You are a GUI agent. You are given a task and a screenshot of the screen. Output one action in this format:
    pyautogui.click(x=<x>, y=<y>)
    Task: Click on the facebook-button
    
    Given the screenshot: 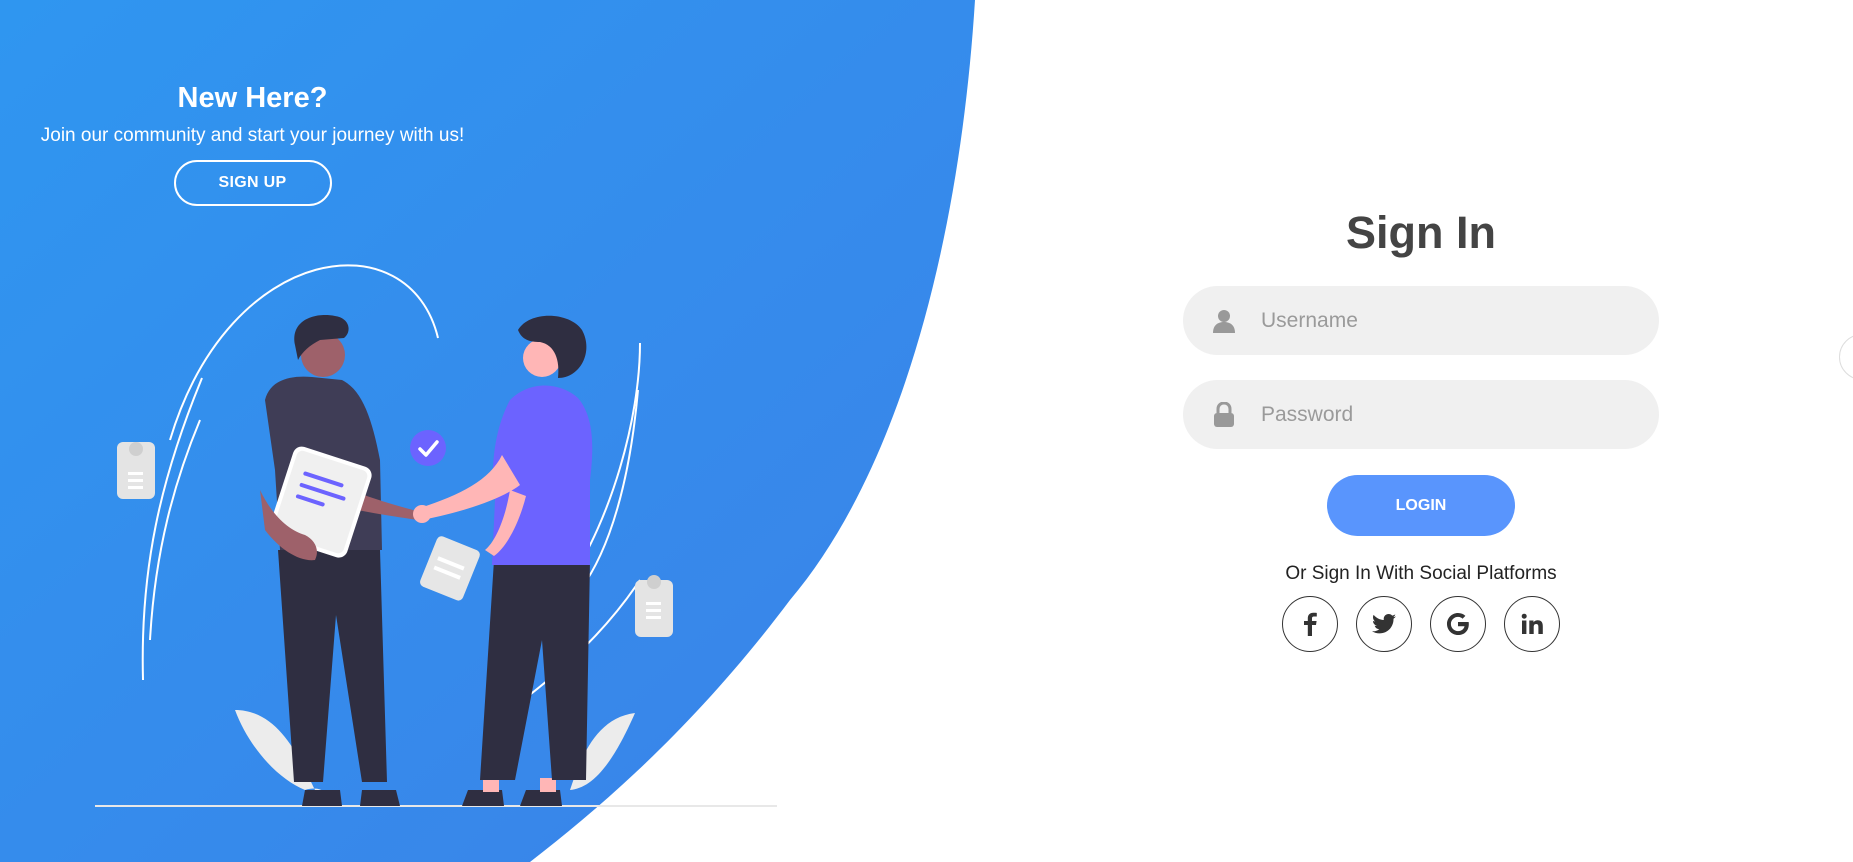 What is the action you would take?
    pyautogui.click(x=1310, y=624)
    